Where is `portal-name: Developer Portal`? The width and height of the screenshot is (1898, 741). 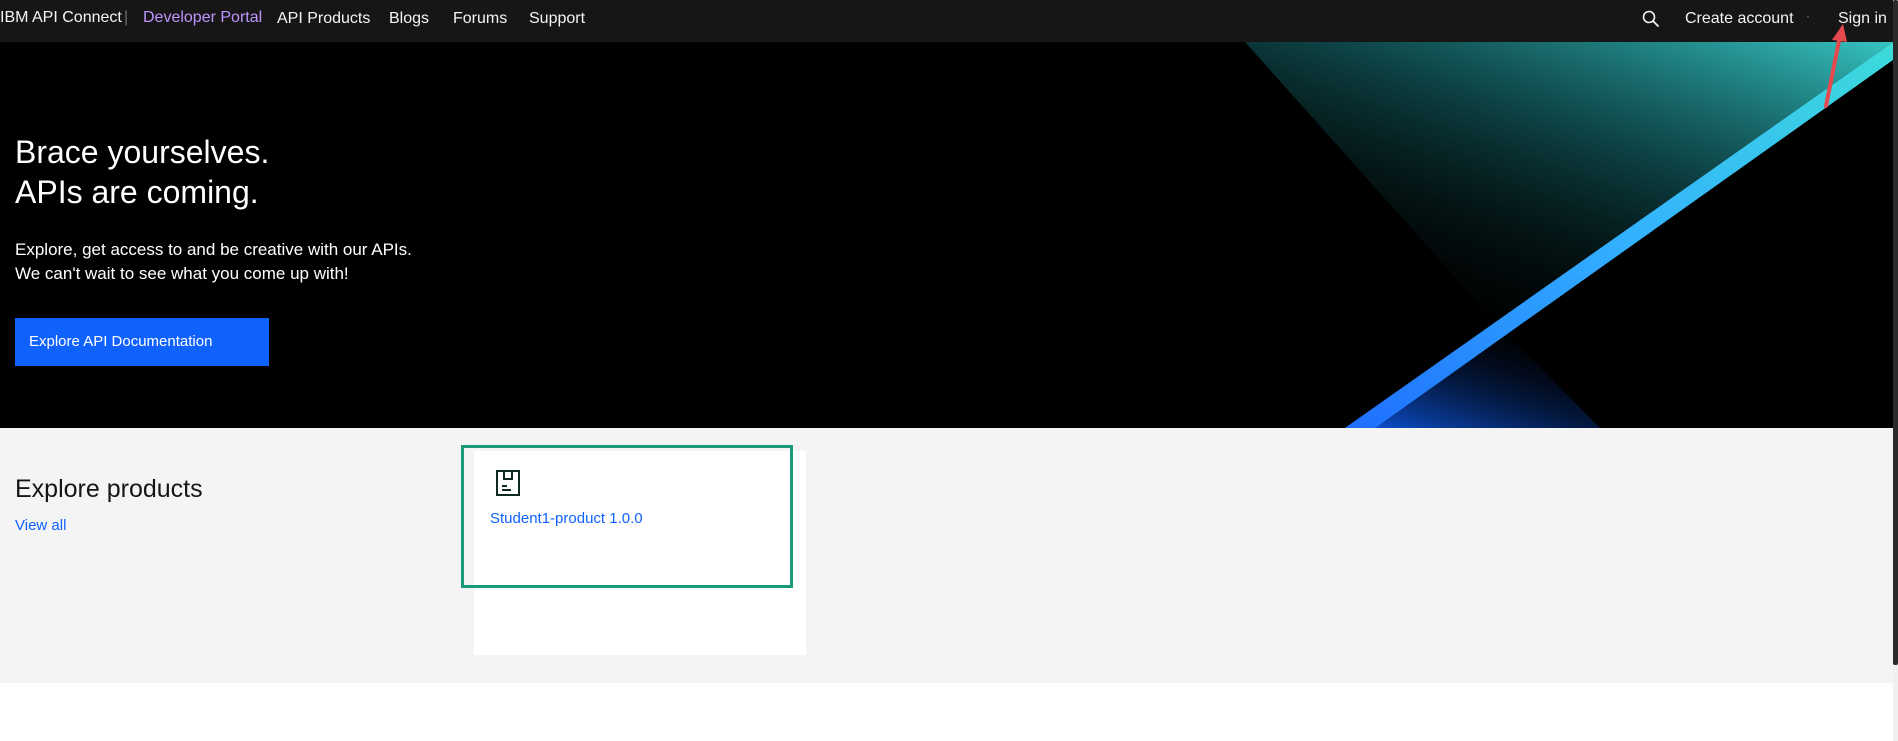 portal-name: Developer Portal is located at coordinates (202, 18).